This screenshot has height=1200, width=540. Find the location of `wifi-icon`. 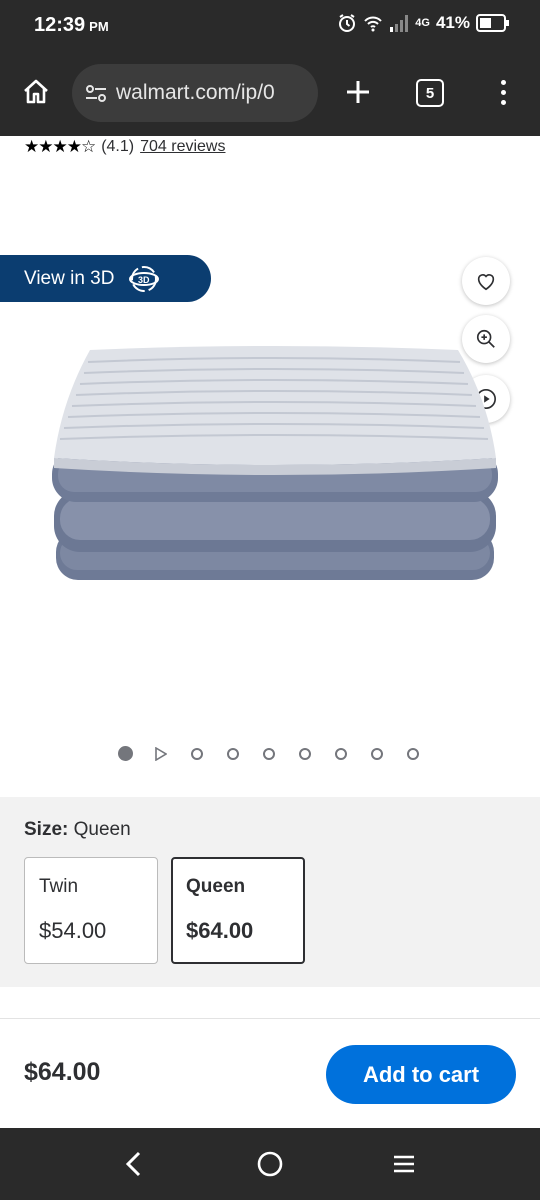

wifi-icon is located at coordinates (373, 24).